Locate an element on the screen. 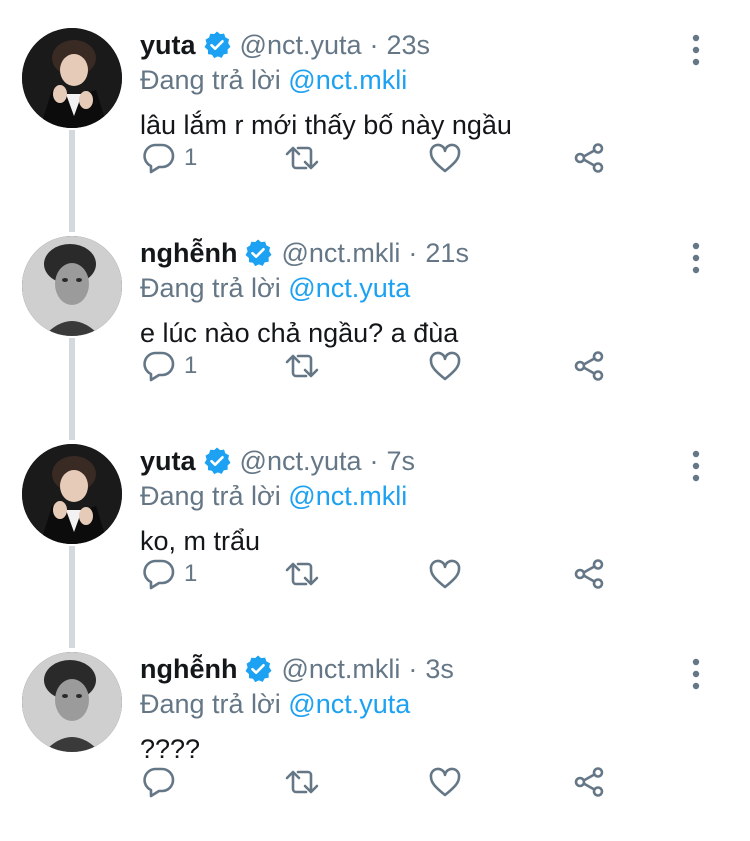  timestamp: 23s is located at coordinates (409, 45).